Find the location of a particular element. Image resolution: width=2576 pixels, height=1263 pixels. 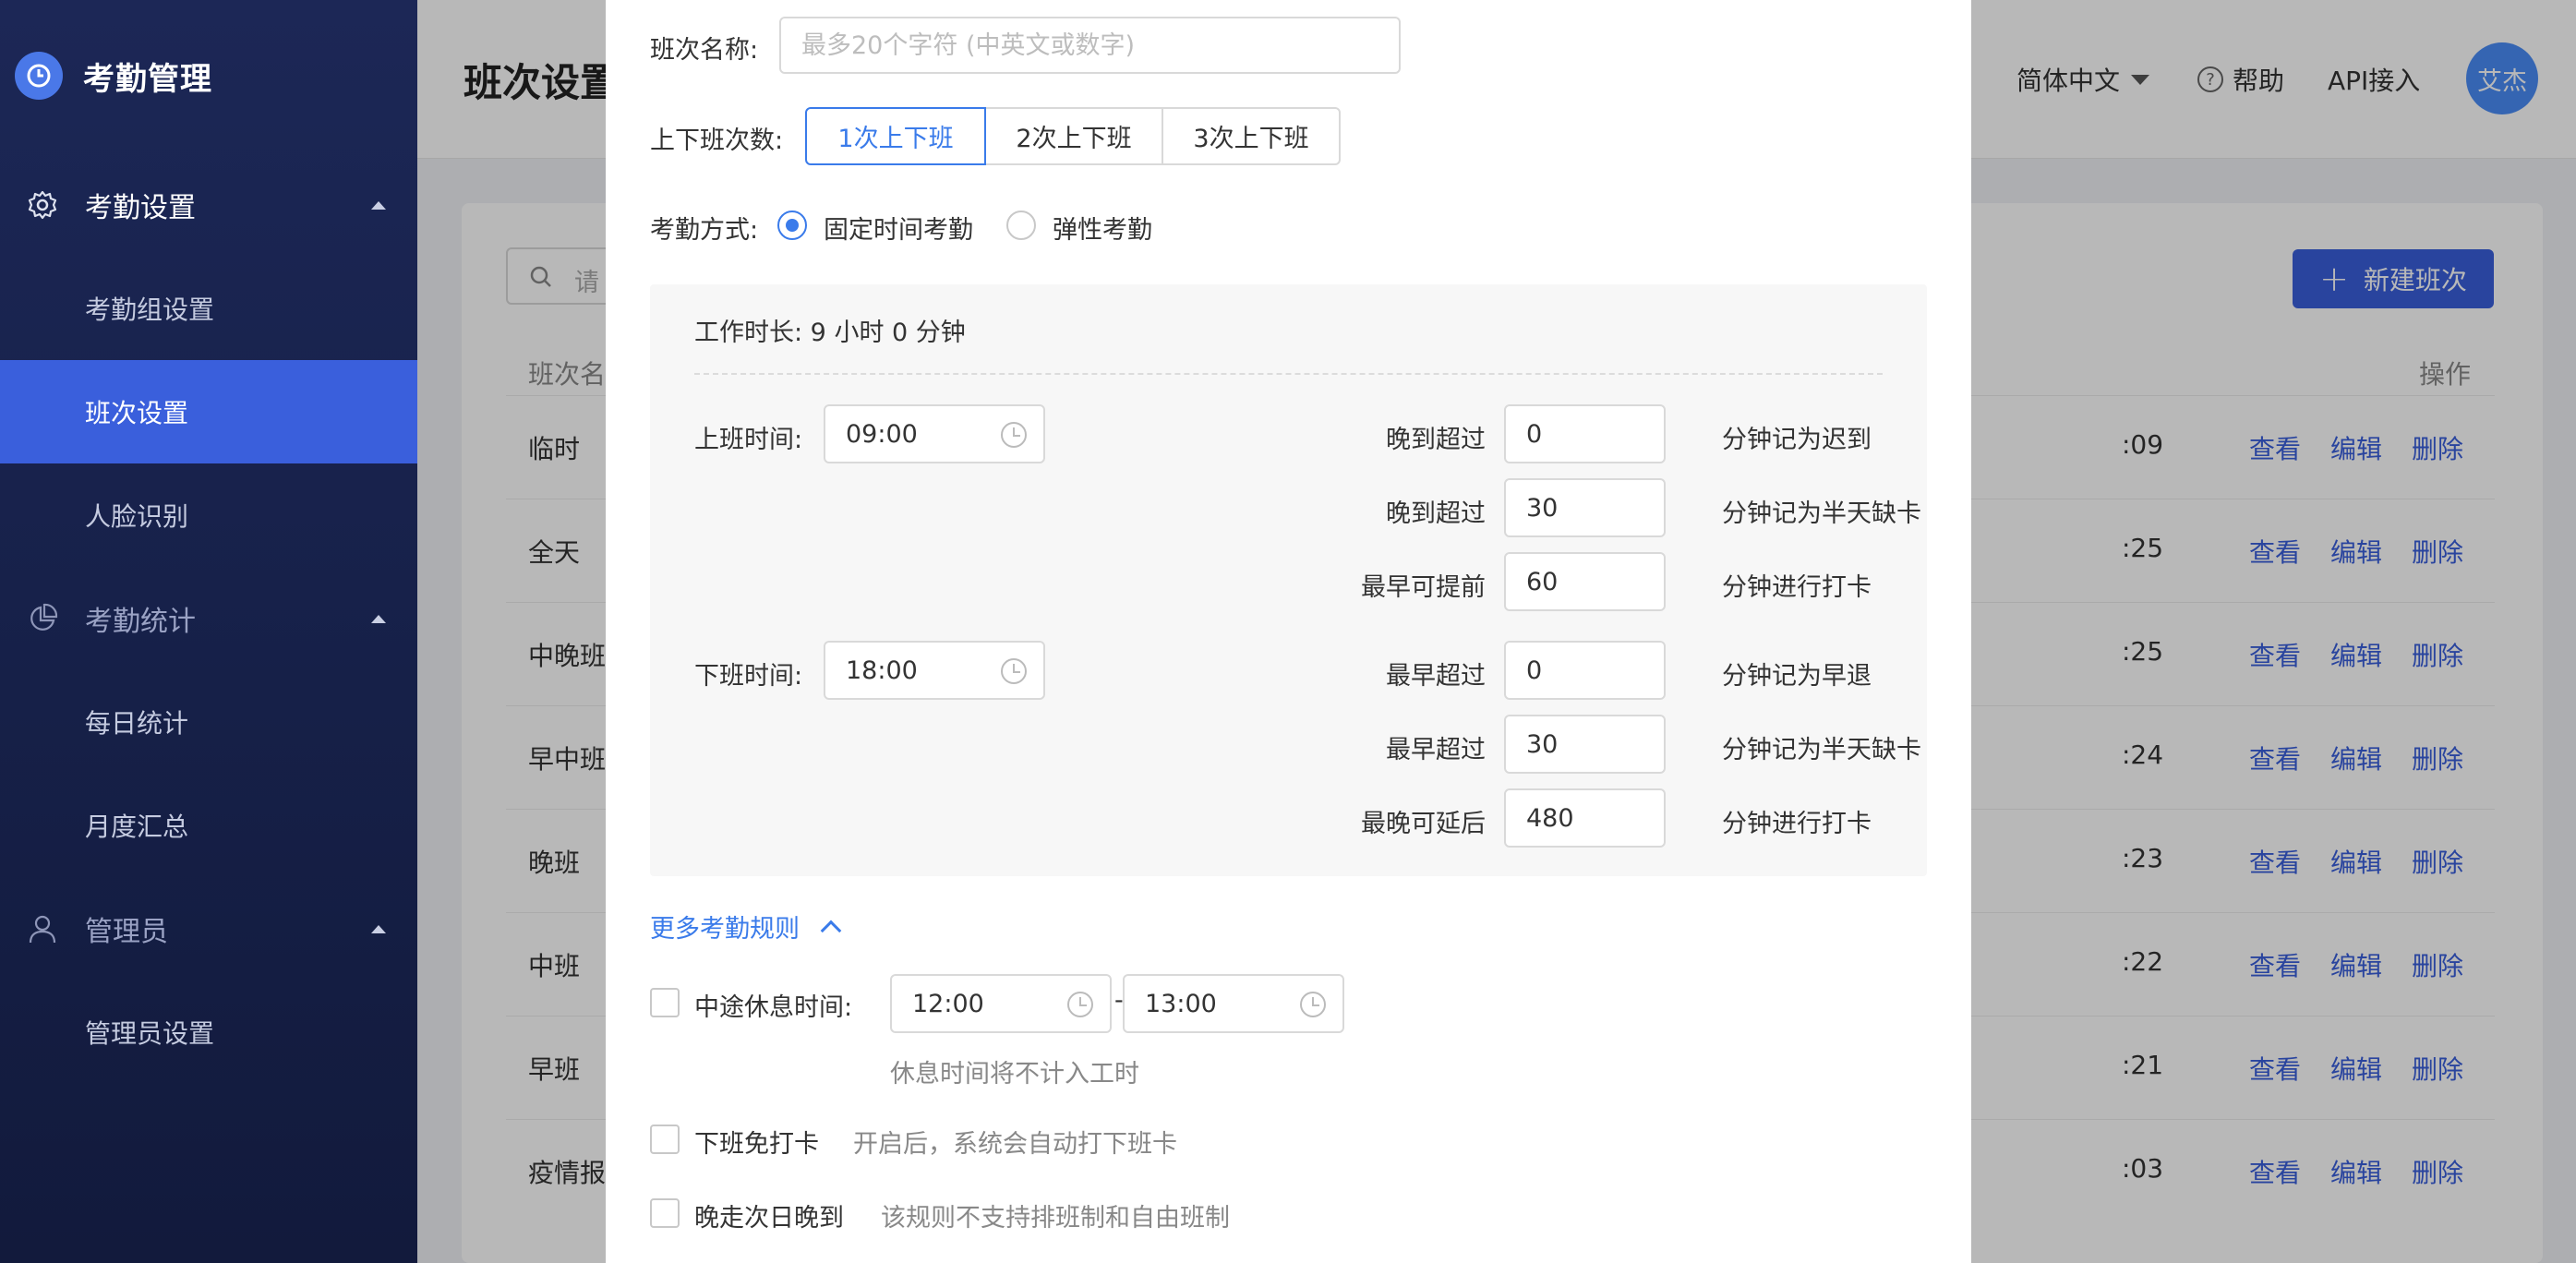

rule-hint: 分钟记为迟到 is located at coordinates (1797, 440).